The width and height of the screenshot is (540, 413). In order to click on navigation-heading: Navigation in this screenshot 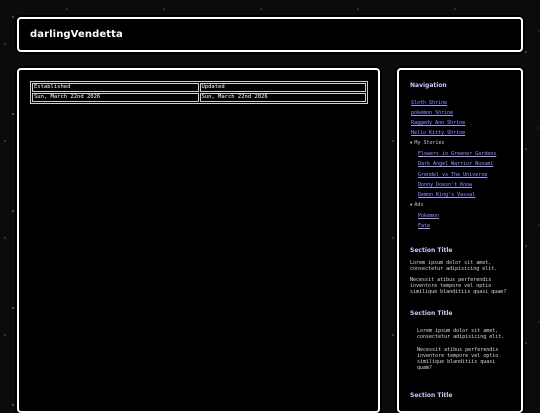, I will do `click(428, 85)`.